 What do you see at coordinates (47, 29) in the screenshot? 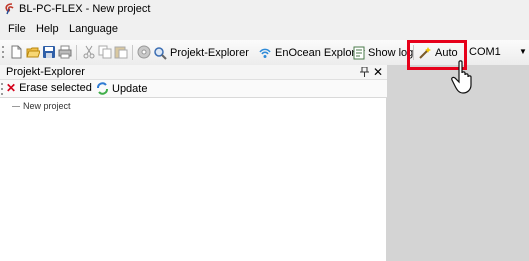
I see `menu-help: Help` at bounding box center [47, 29].